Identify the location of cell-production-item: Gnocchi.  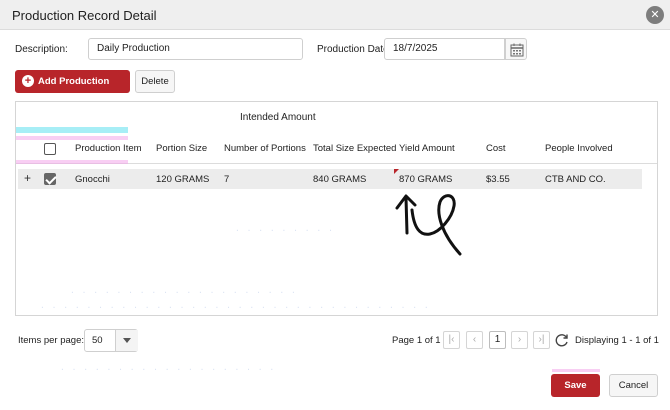
(92, 179).